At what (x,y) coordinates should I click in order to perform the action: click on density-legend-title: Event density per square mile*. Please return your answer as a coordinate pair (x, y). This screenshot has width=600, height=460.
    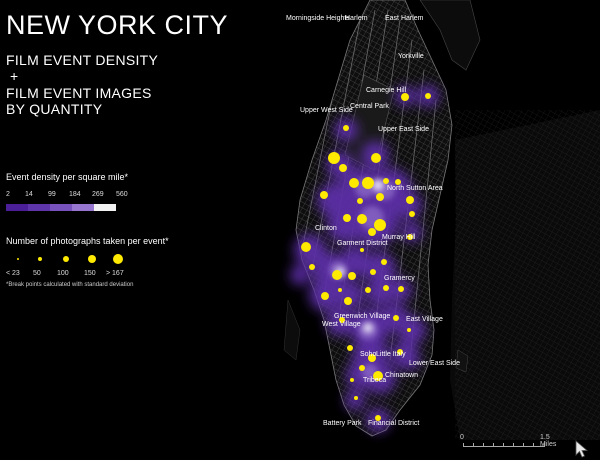
    Looking at the image, I should click on (67, 177).